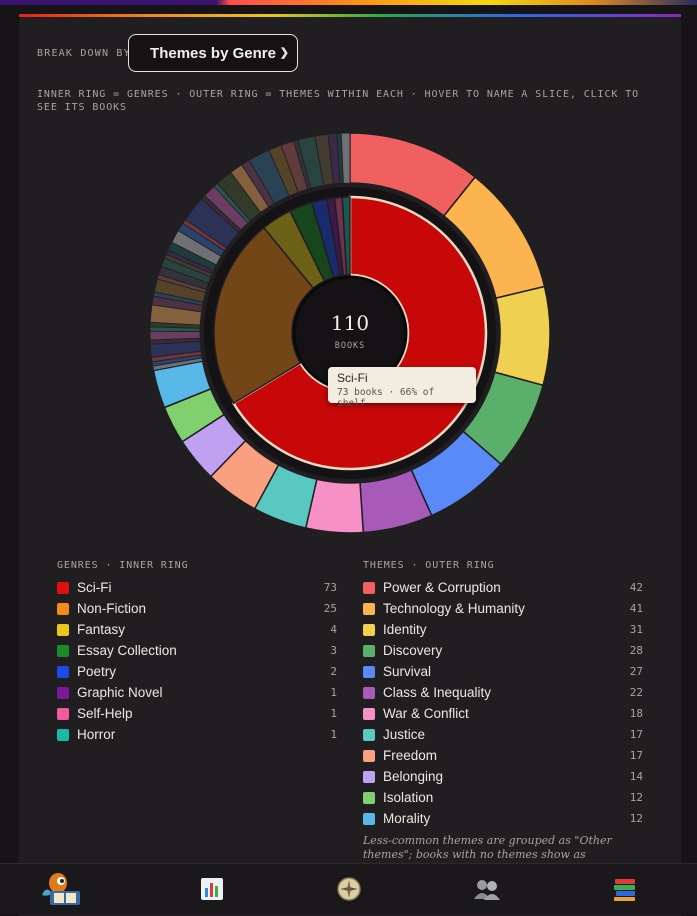  I want to click on legend-count: 41, so click(636, 608).